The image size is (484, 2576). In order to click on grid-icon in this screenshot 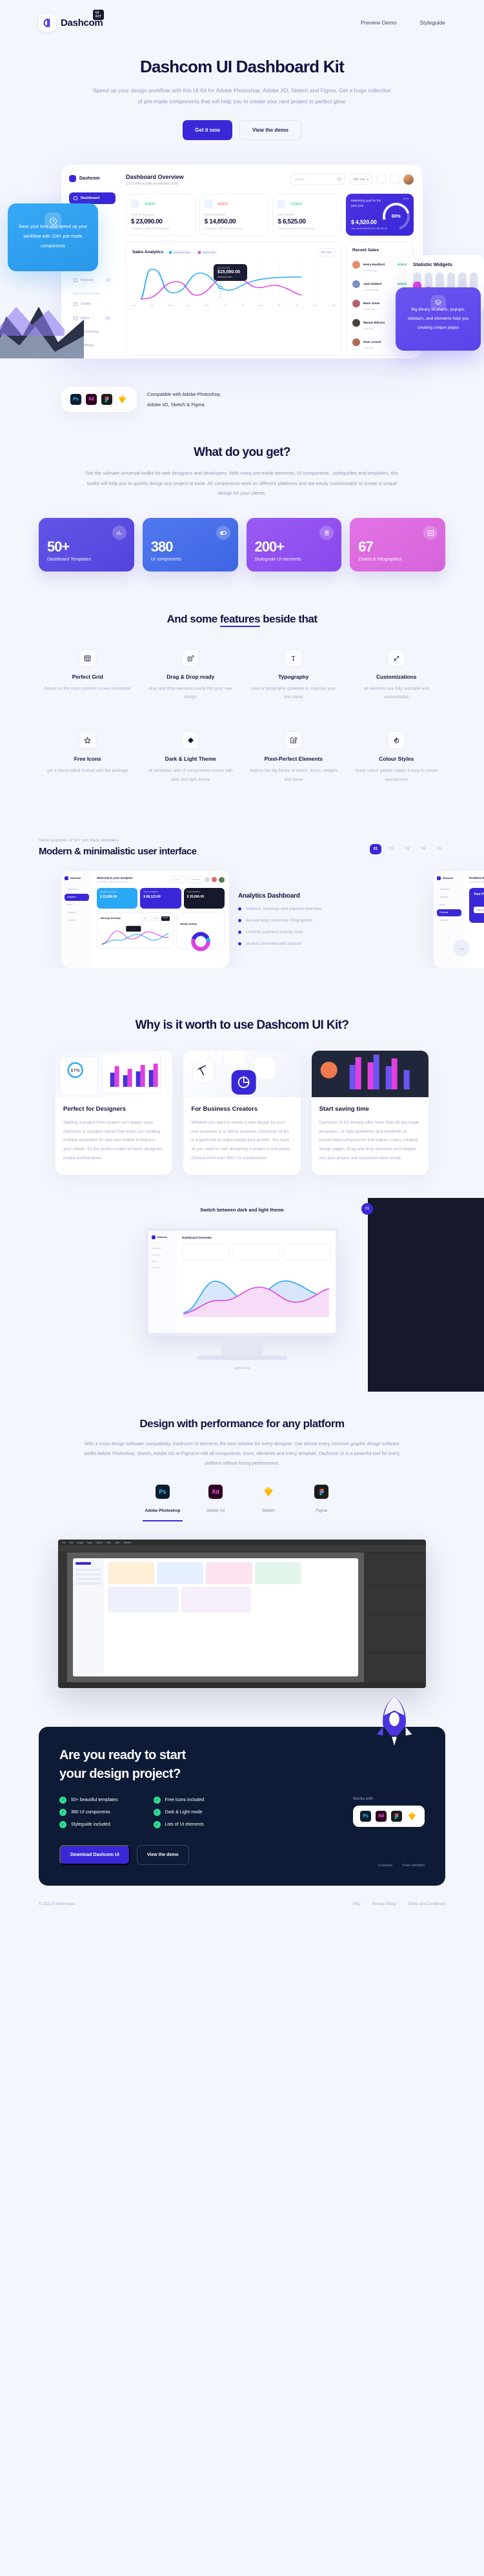, I will do `click(87, 658)`.